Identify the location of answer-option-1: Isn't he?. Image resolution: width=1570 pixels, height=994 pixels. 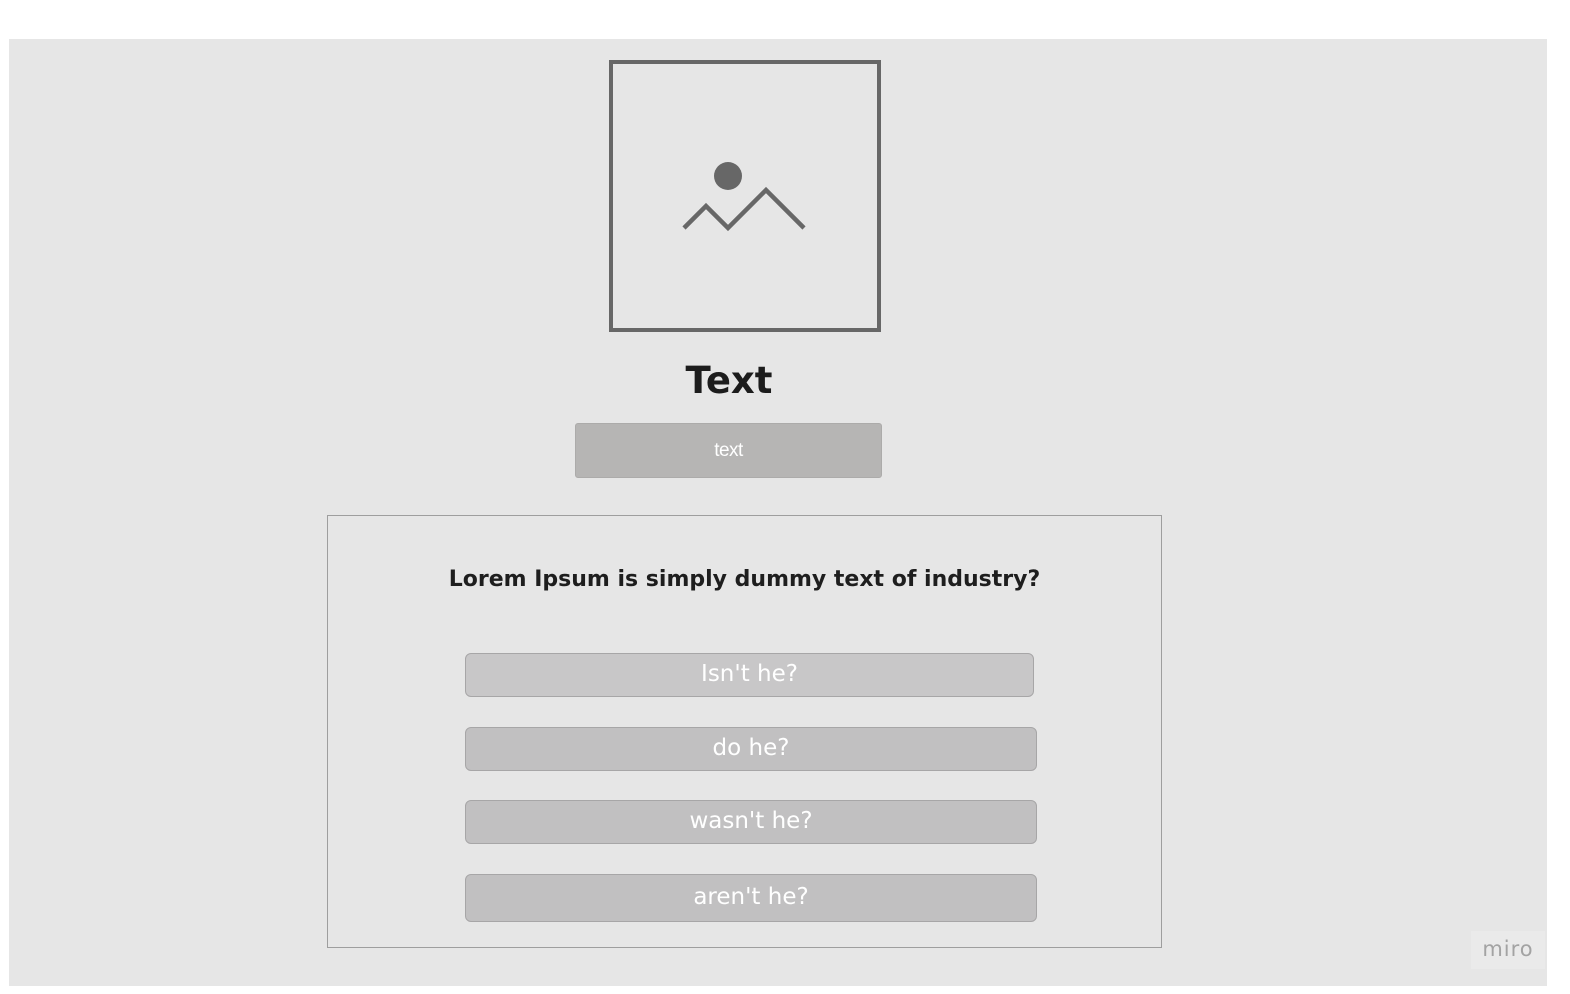
(749, 675).